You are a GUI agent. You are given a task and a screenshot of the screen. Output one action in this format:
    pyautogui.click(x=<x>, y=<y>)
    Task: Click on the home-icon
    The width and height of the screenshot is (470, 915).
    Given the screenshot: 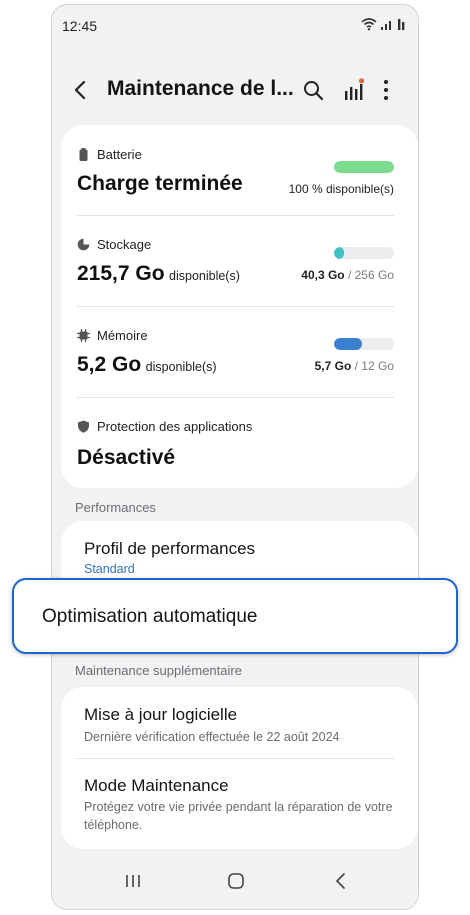 What is the action you would take?
    pyautogui.click(x=236, y=881)
    